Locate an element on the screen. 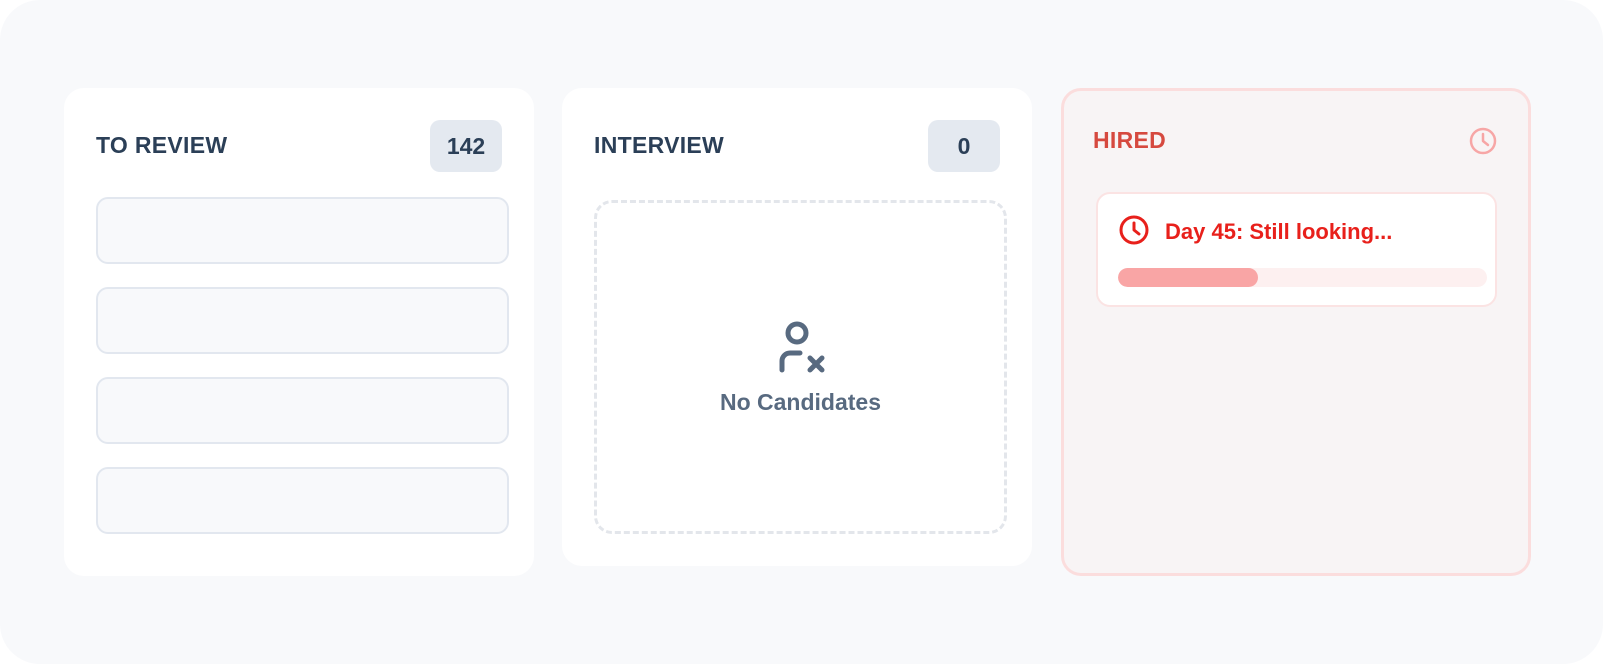 Image resolution: width=1603 pixels, height=664 pixels. count-badge: 0 is located at coordinates (964, 146).